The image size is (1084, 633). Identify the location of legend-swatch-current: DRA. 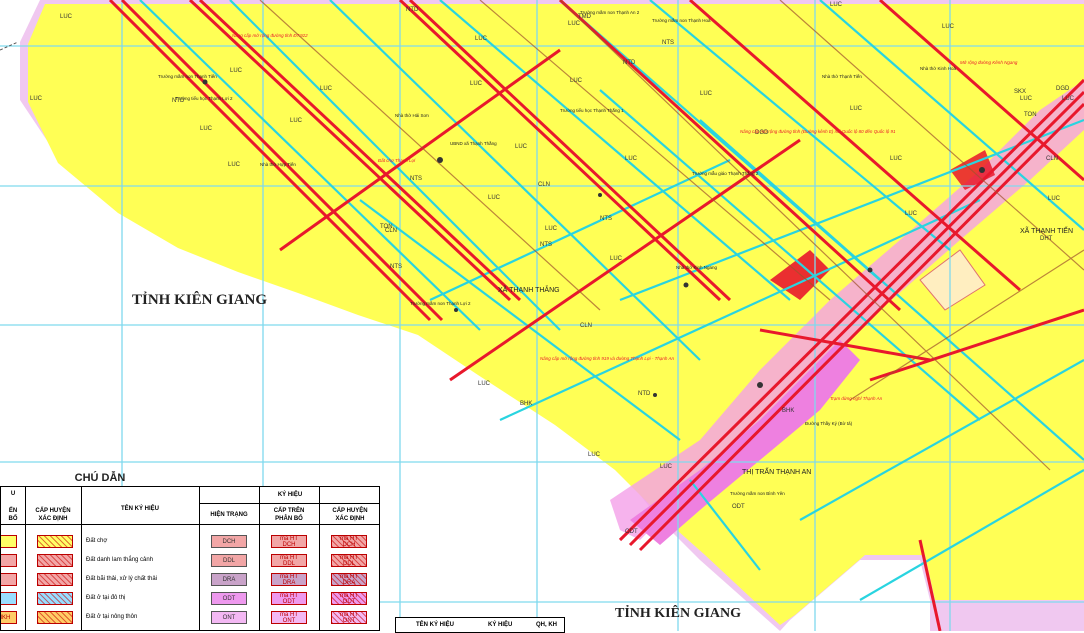
(229, 579).